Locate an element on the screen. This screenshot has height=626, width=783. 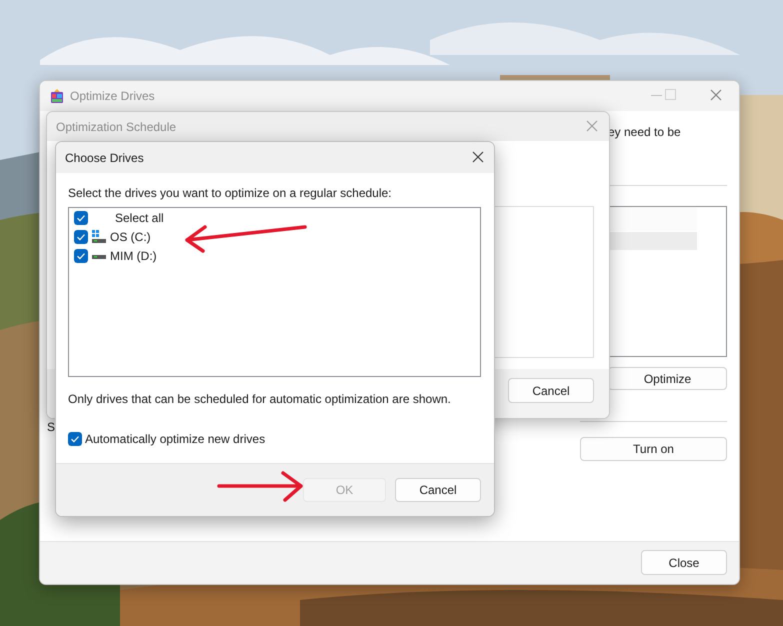
checkbox-label: Automatically optimize new drives is located at coordinates (175, 439).